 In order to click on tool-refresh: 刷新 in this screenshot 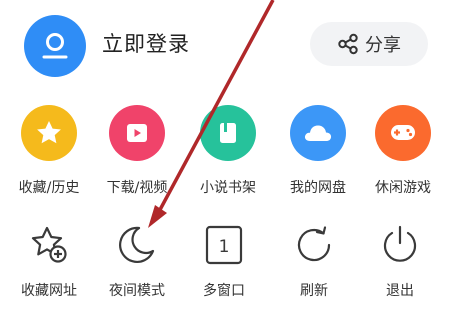, I will do `click(314, 261)`.